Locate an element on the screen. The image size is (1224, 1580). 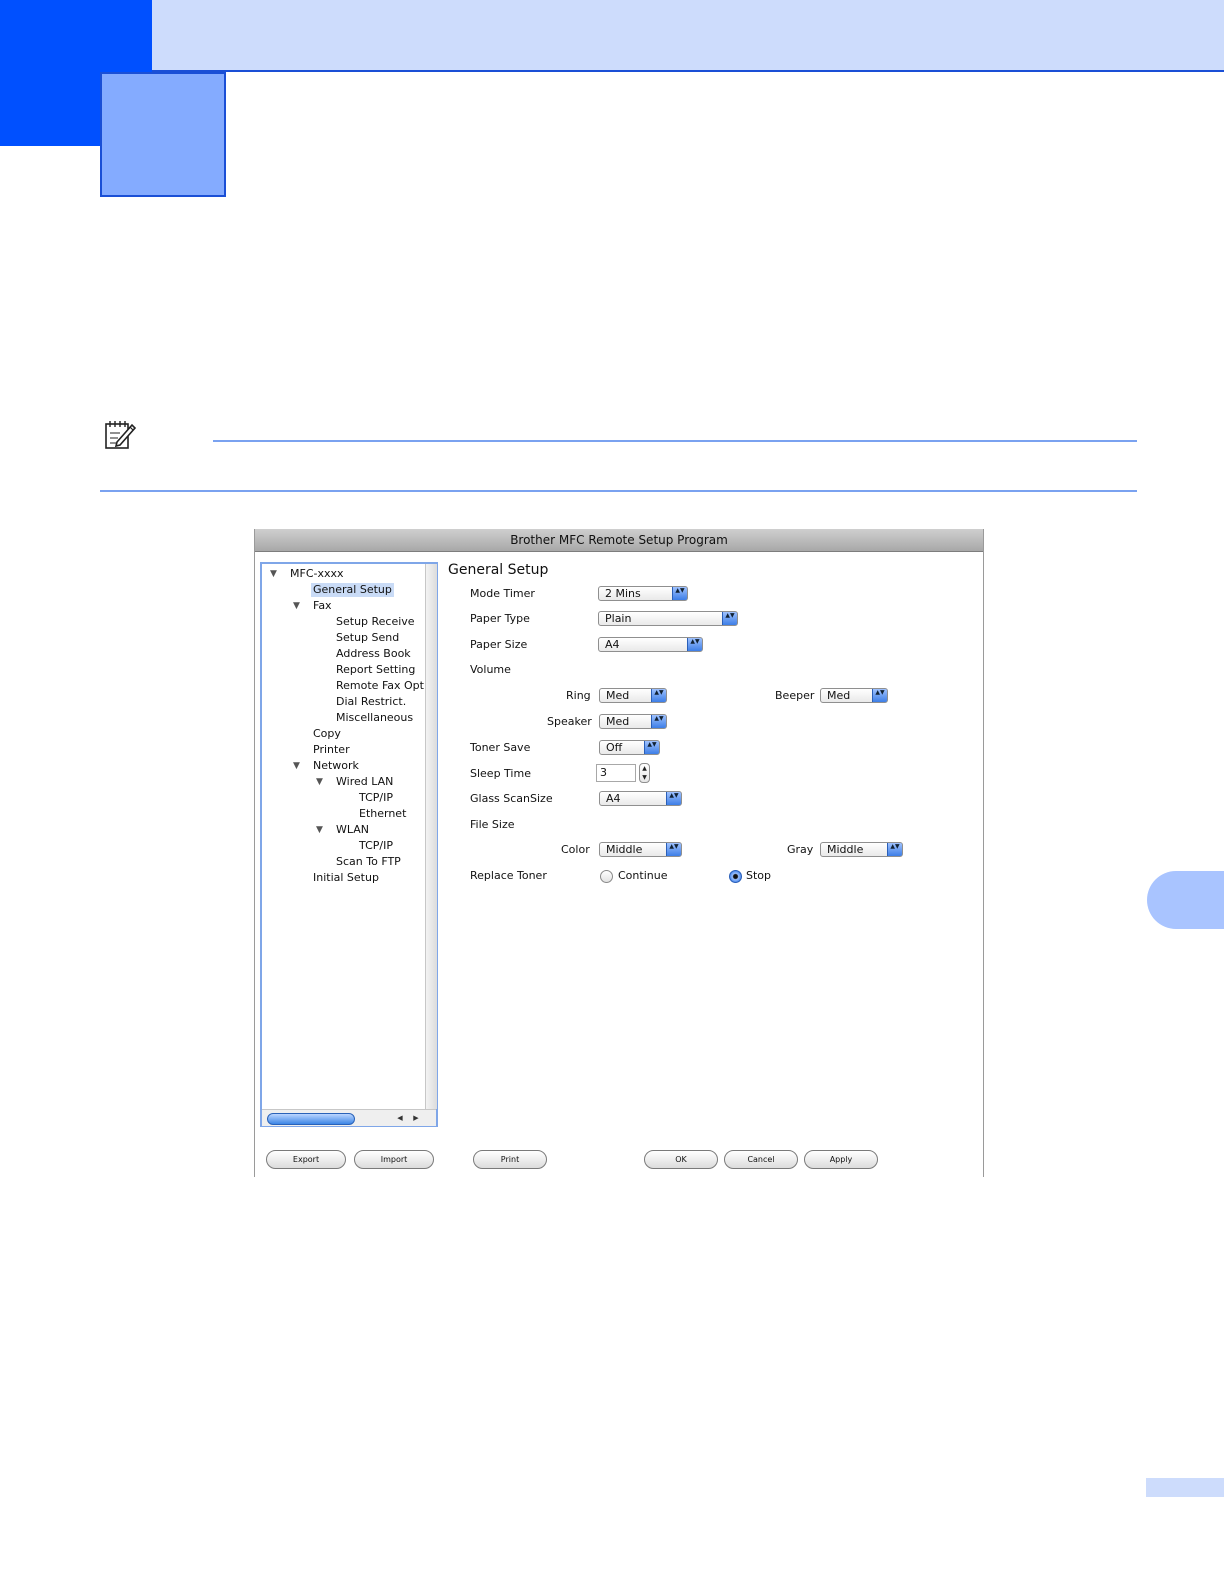
apply-button: Apply is located at coordinates (841, 1159).